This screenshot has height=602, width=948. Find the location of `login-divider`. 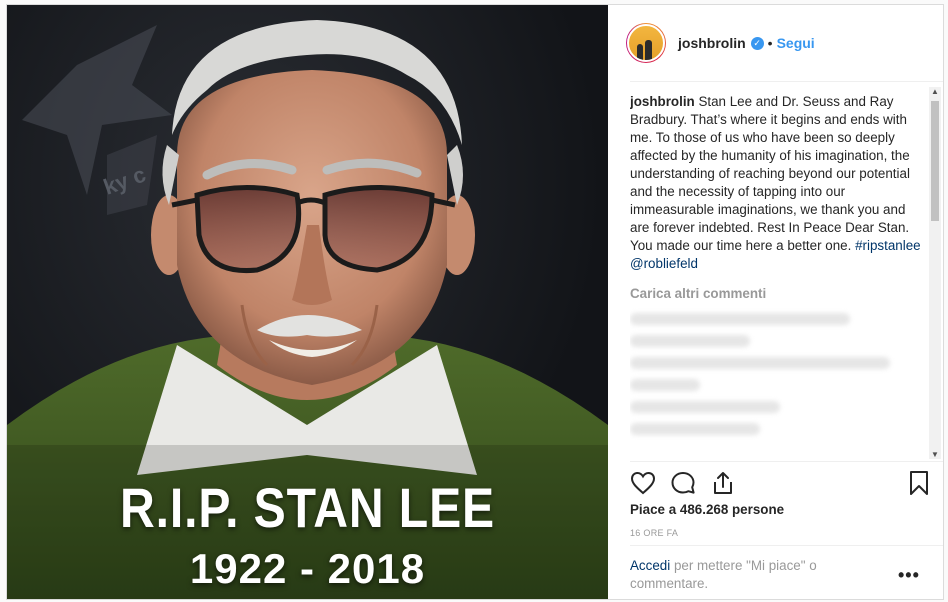

login-divider is located at coordinates (786, 545).